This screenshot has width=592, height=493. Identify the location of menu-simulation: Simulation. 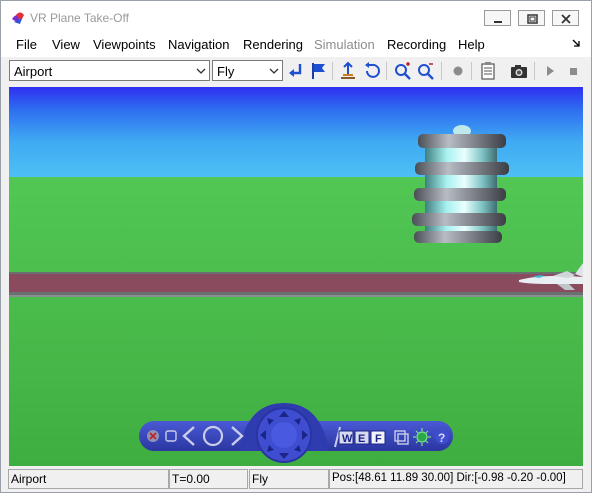
(344, 44).